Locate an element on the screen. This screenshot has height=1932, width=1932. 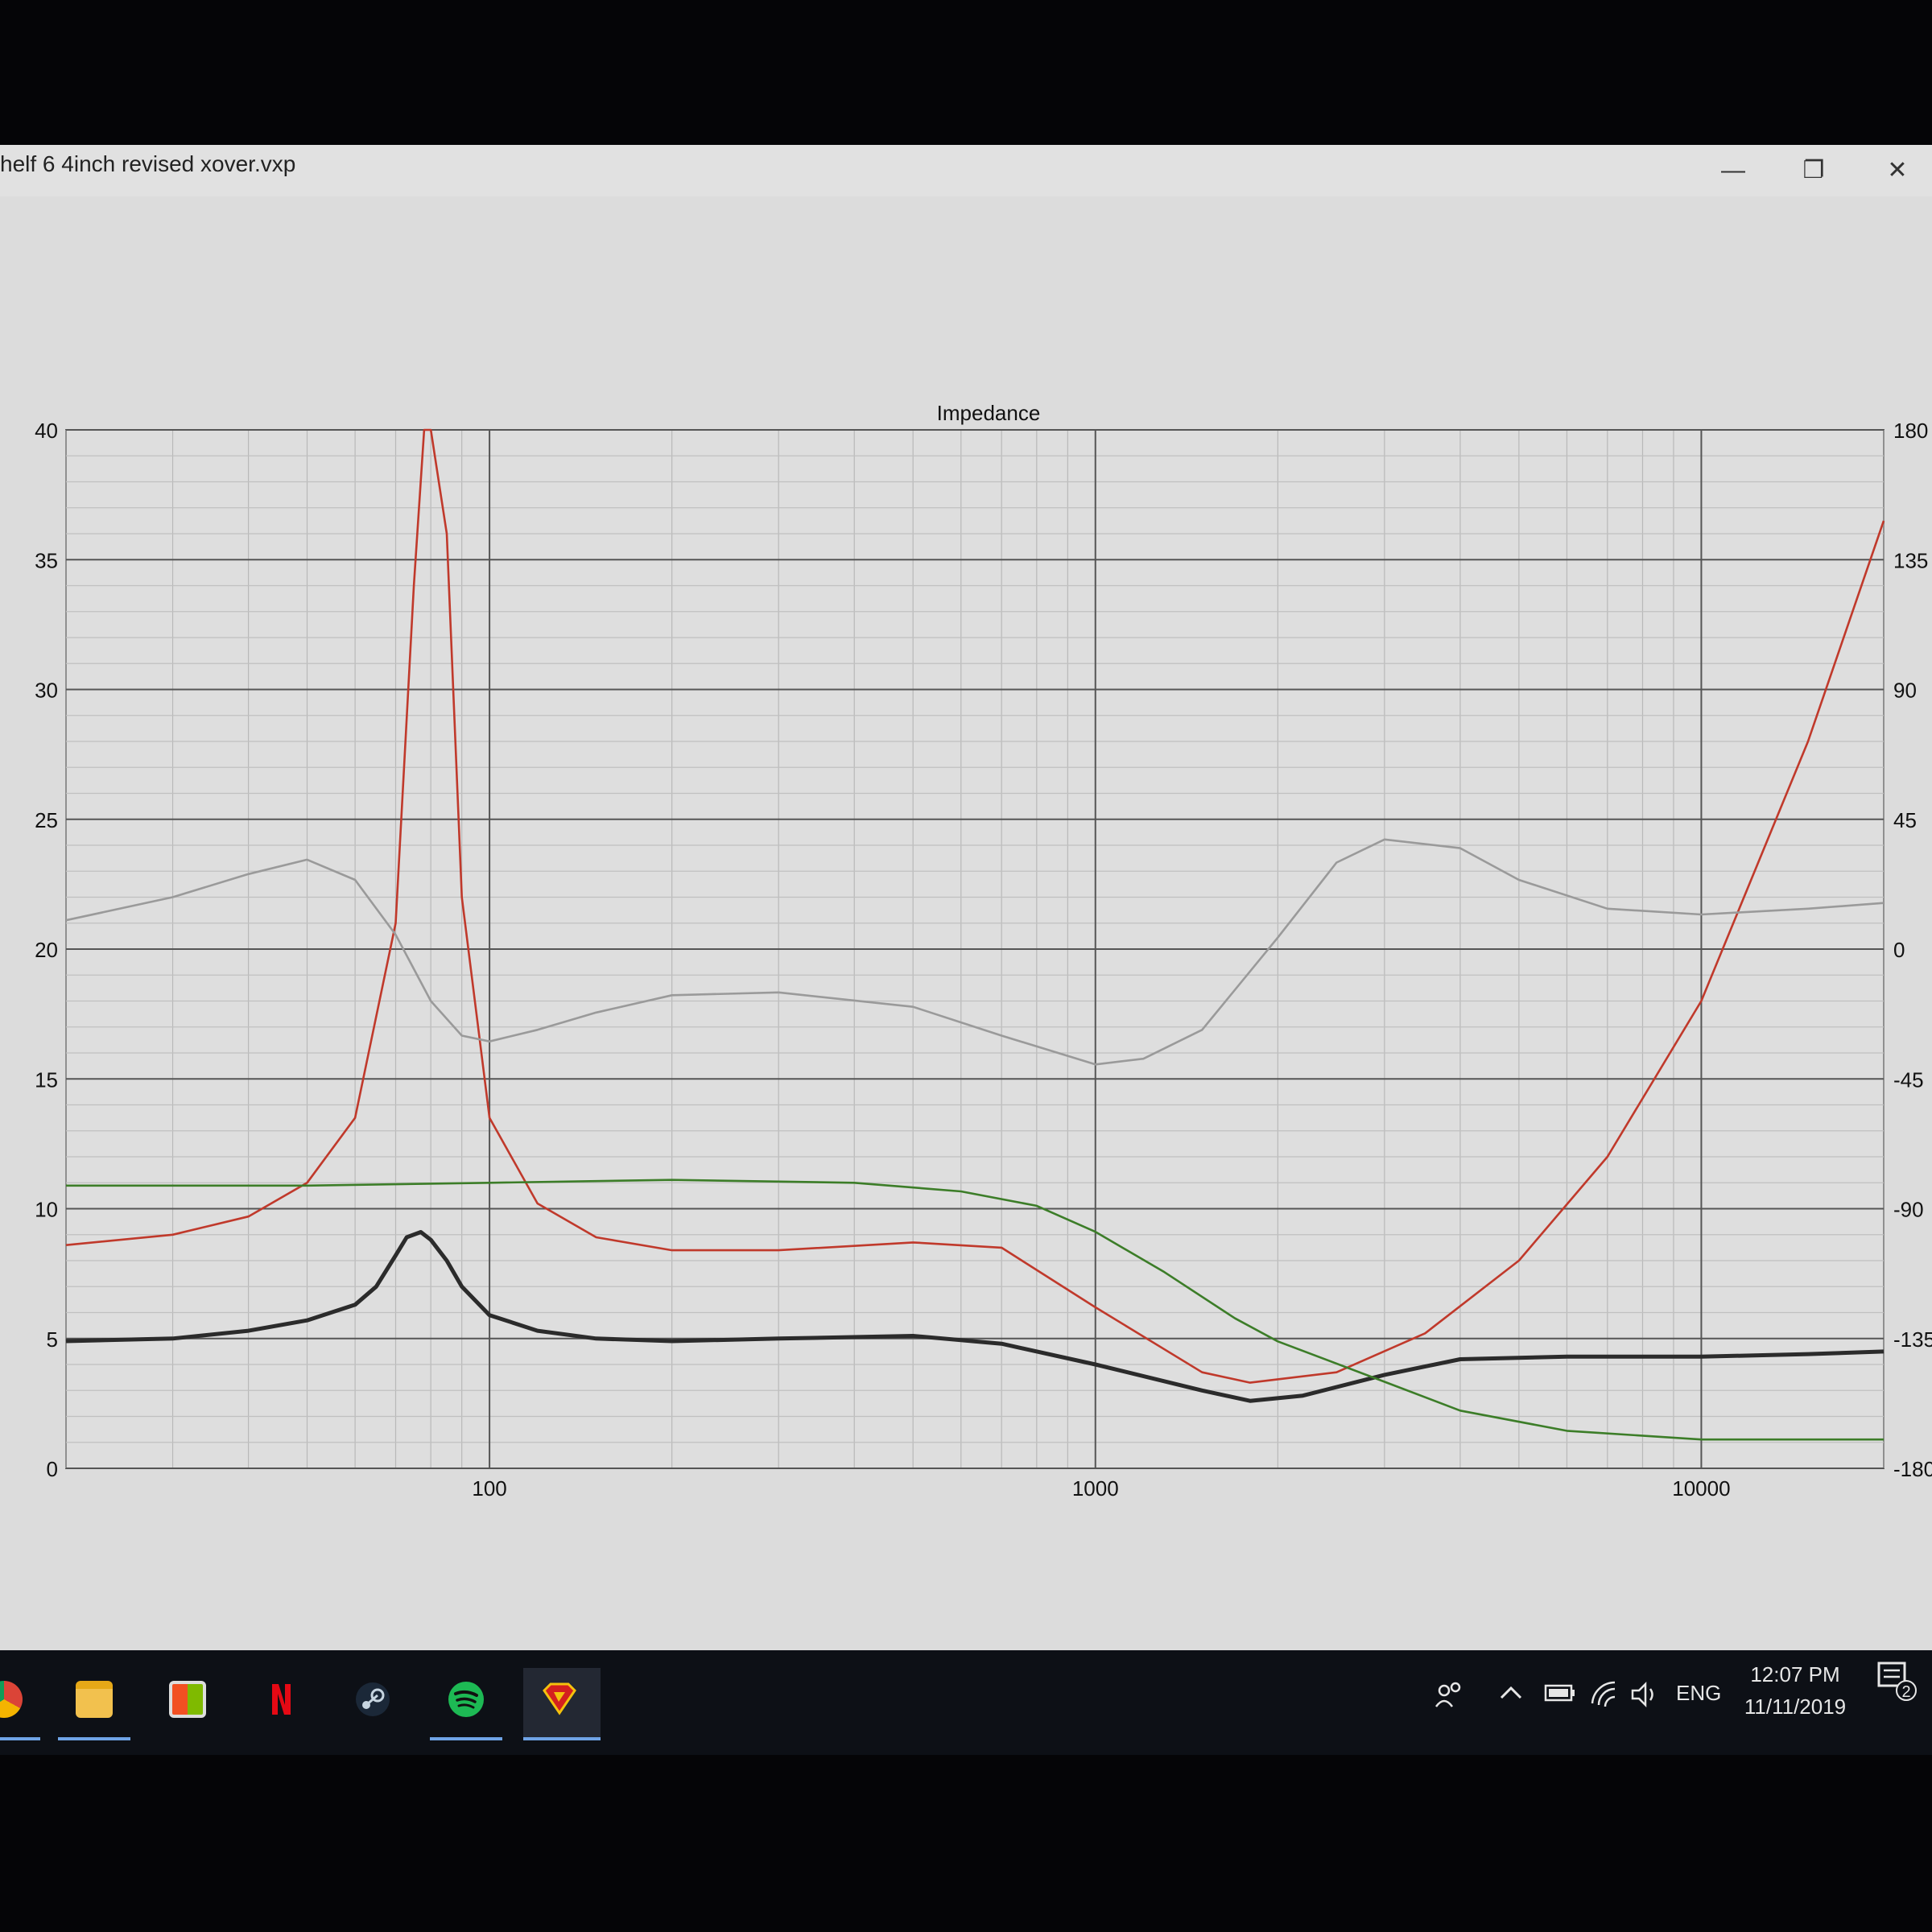
superman-app-icon is located at coordinates (559, 1698).